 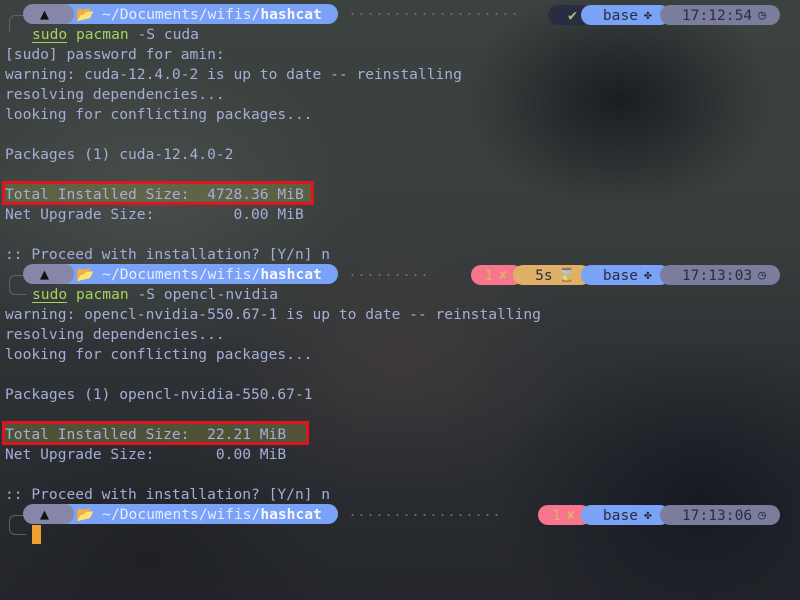 I want to click on total-installed-size-cuda: Total Installed Size: 4728.36 MiB, so click(x=154, y=194).